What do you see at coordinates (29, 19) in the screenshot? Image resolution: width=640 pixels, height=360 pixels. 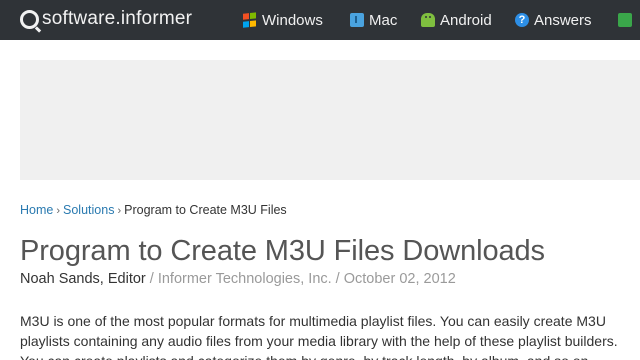 I see `logo-magnifier-icon` at bounding box center [29, 19].